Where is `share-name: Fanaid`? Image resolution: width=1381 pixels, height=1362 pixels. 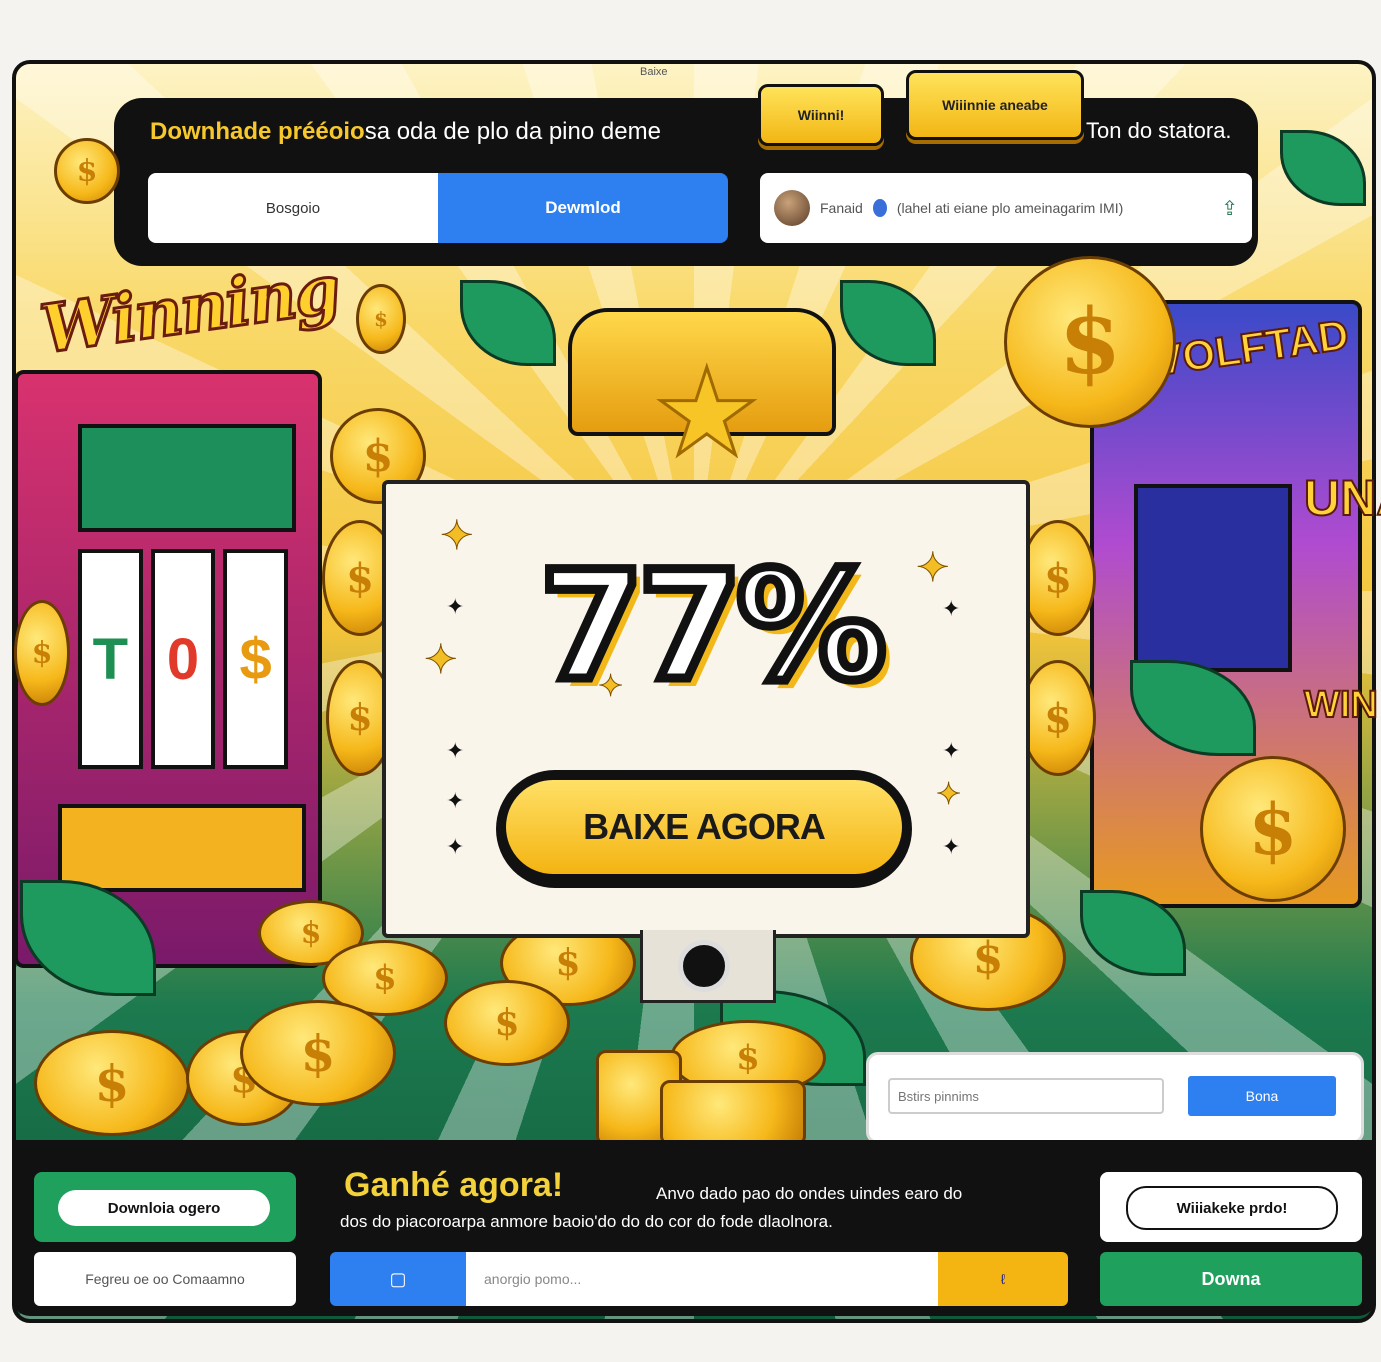
share-name: Fanaid is located at coordinates (841, 208).